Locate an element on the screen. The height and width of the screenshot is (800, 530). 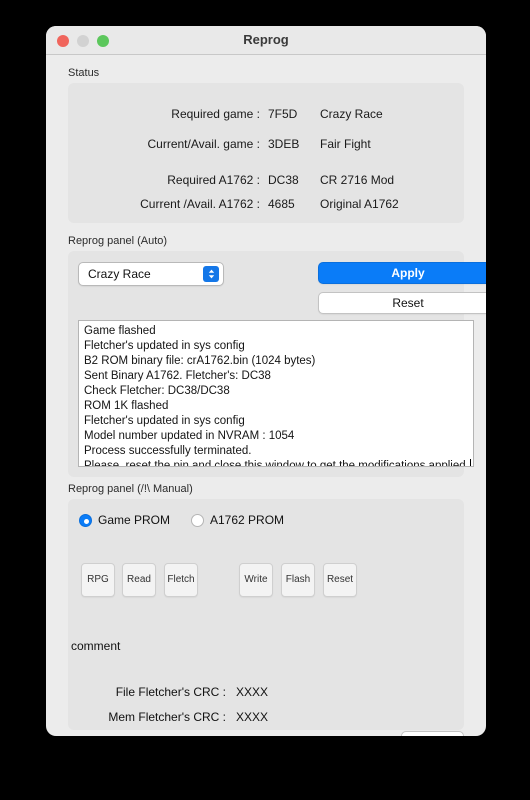
radio-game-prom: Game PROM is located at coordinates (124, 520).